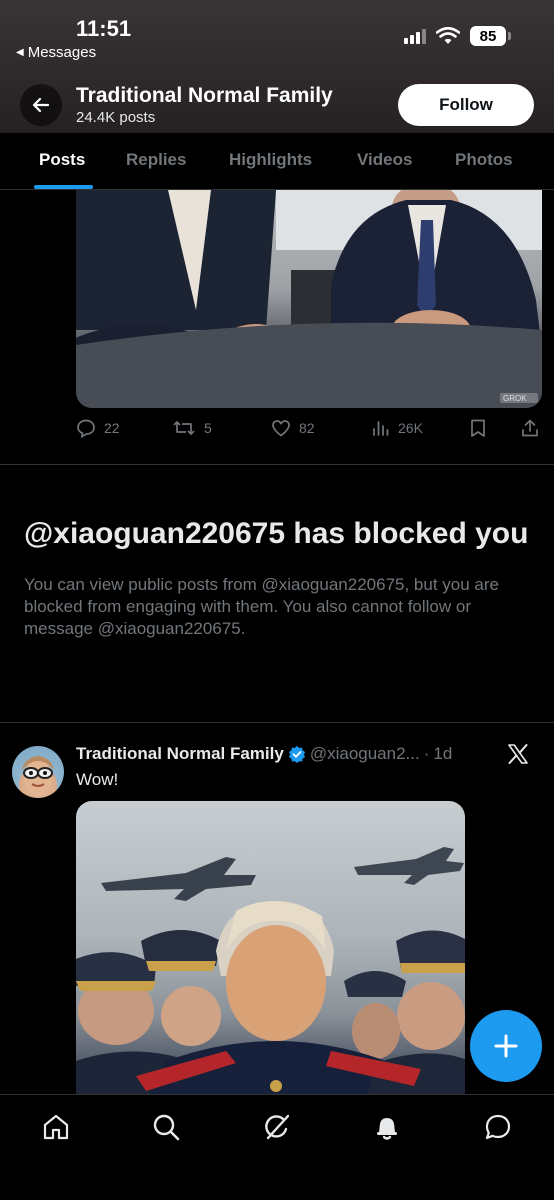 The image size is (554, 1200). What do you see at coordinates (270, 160) in the screenshot?
I see `tab-highlights: Highlights` at bounding box center [270, 160].